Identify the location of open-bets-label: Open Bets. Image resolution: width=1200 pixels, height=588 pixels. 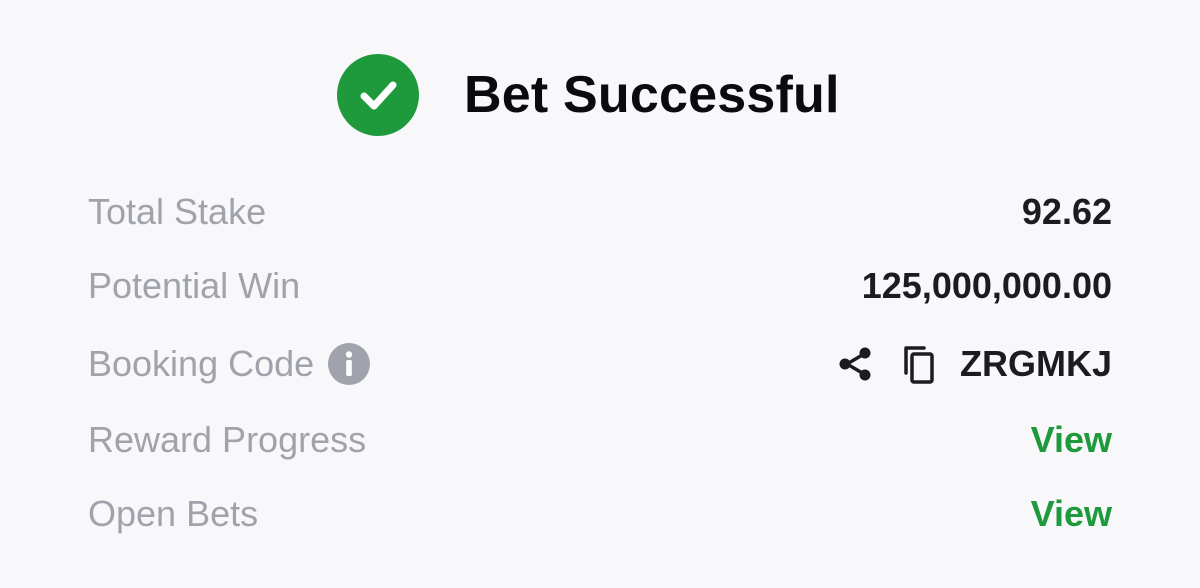
(173, 513).